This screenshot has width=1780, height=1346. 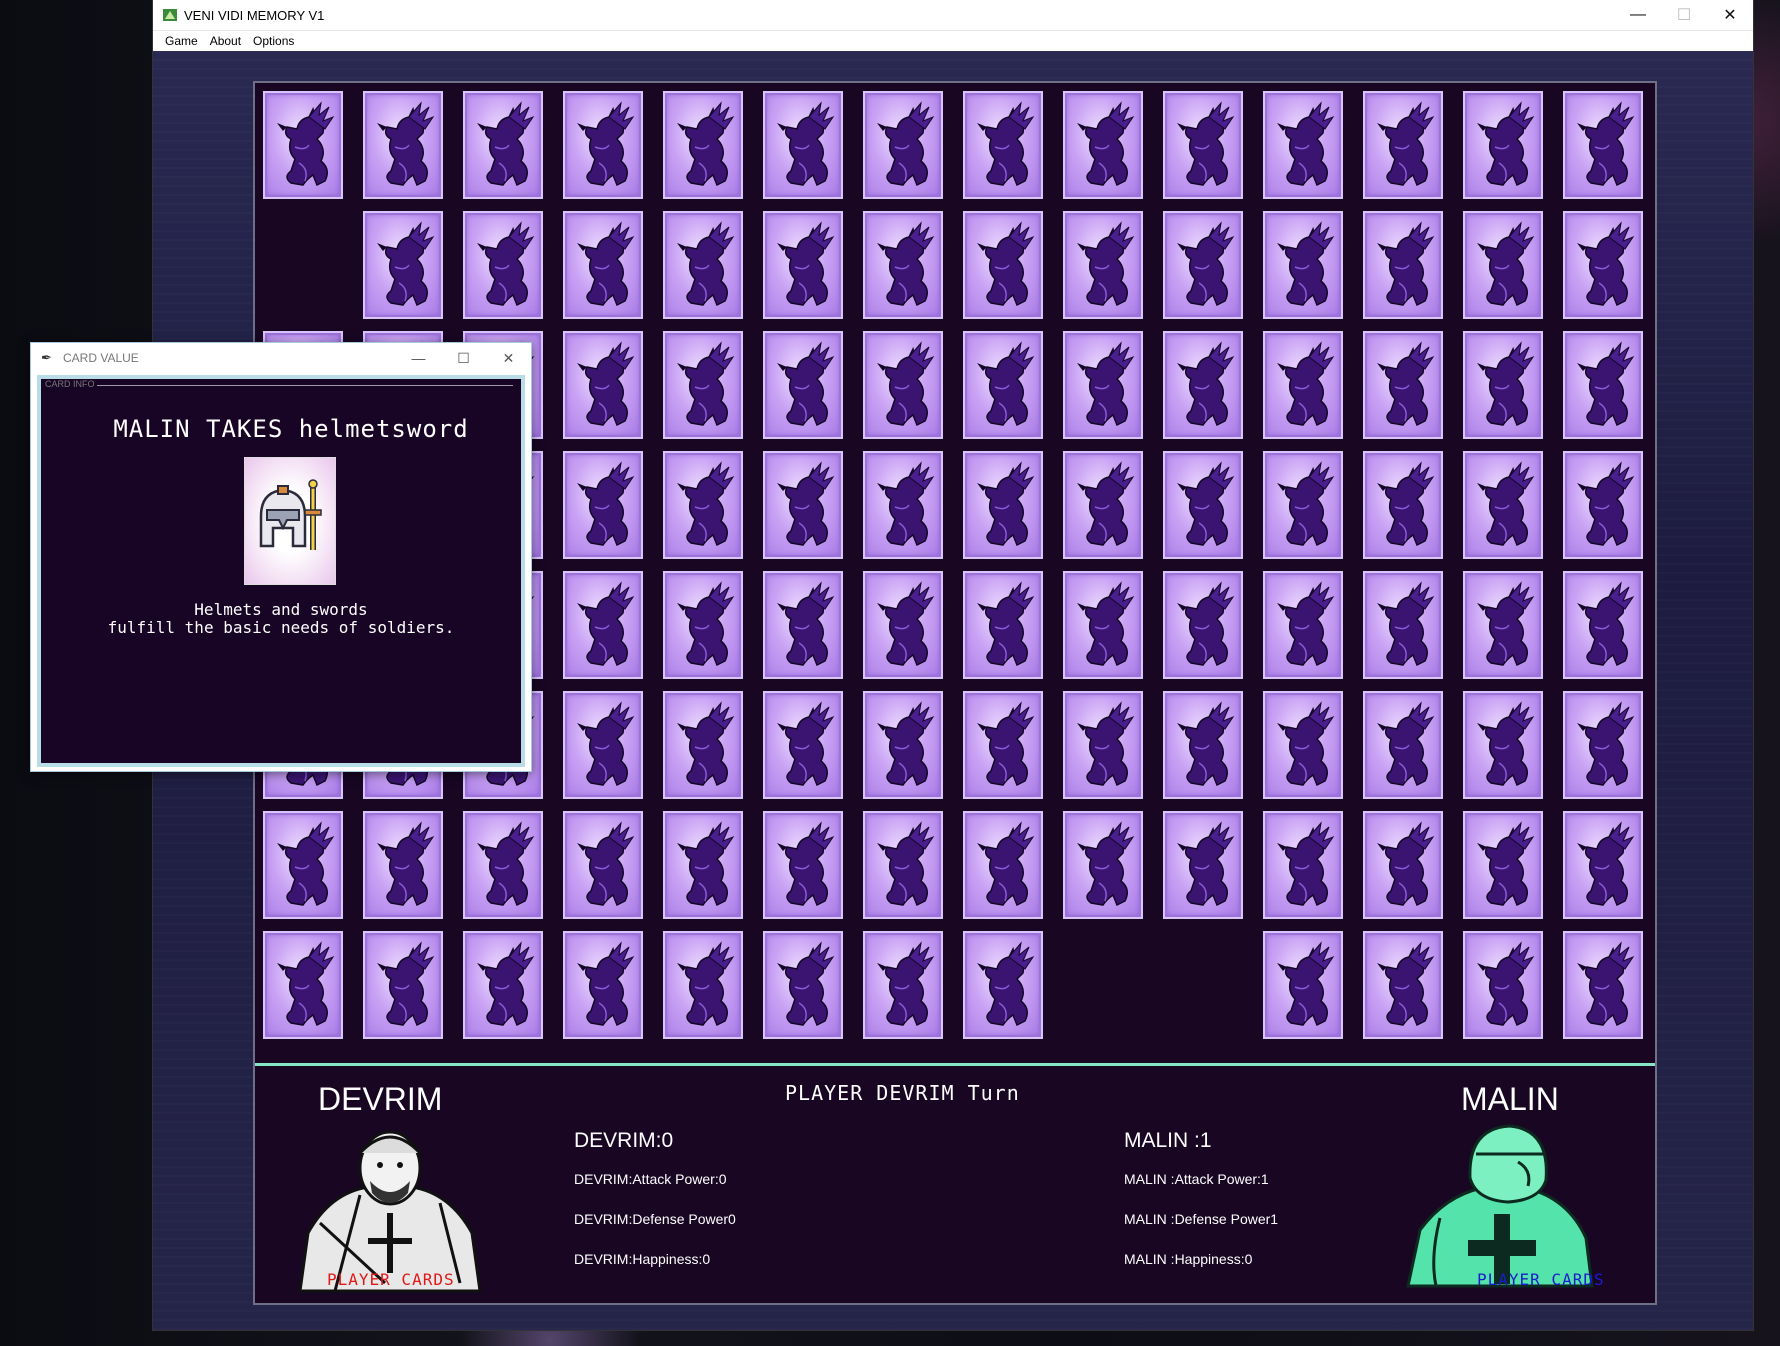 I want to click on title-bar: VENI VIDI MEMORY V1 — ☐ ✕, so click(x=953, y=15).